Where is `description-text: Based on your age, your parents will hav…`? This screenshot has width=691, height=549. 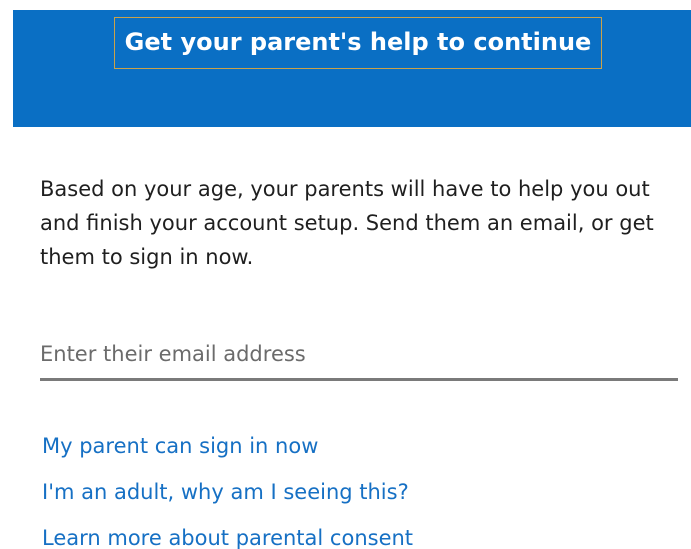 description-text: Based on your age, your parents will hav… is located at coordinates (347, 223).